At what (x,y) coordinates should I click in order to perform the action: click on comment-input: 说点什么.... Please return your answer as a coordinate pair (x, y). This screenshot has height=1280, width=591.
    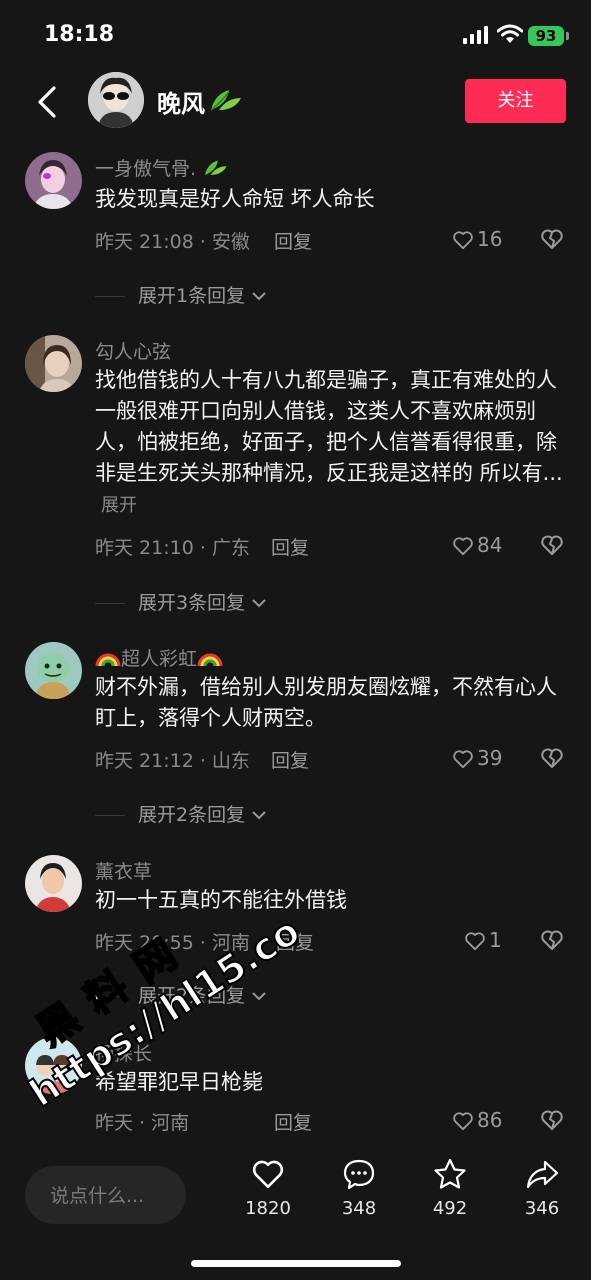
    Looking at the image, I should click on (105, 1195).